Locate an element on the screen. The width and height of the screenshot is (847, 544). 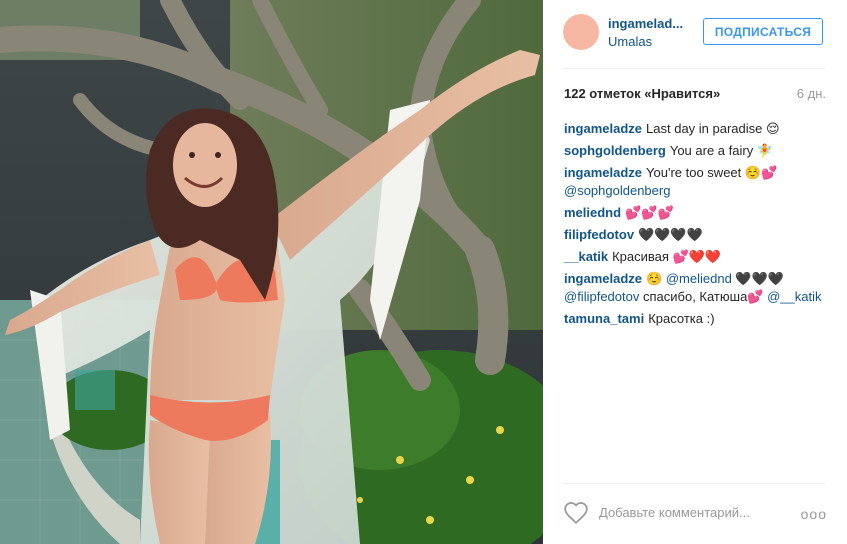
heart-icon is located at coordinates (576, 513).